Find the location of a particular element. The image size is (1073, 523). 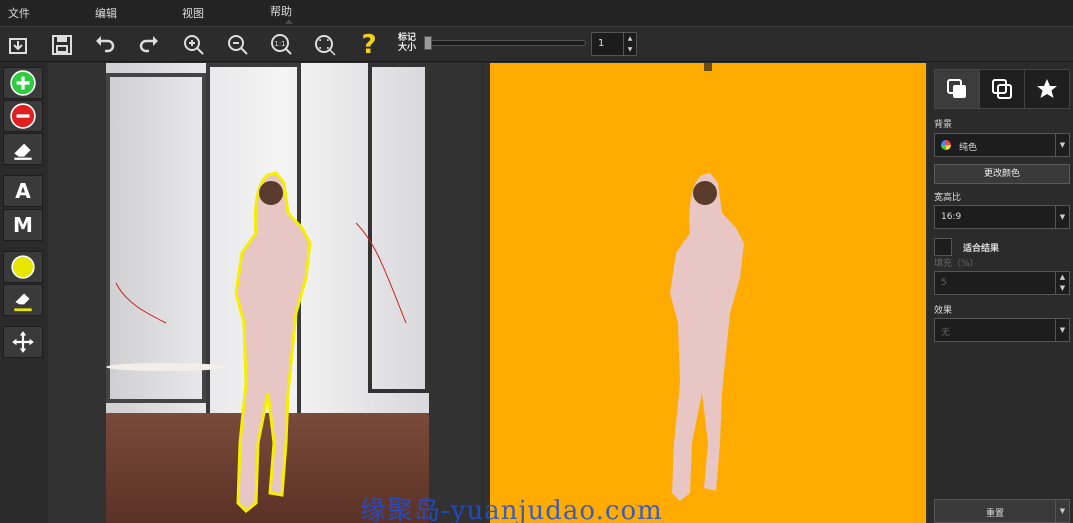

copy-icon is located at coordinates (1002, 89).